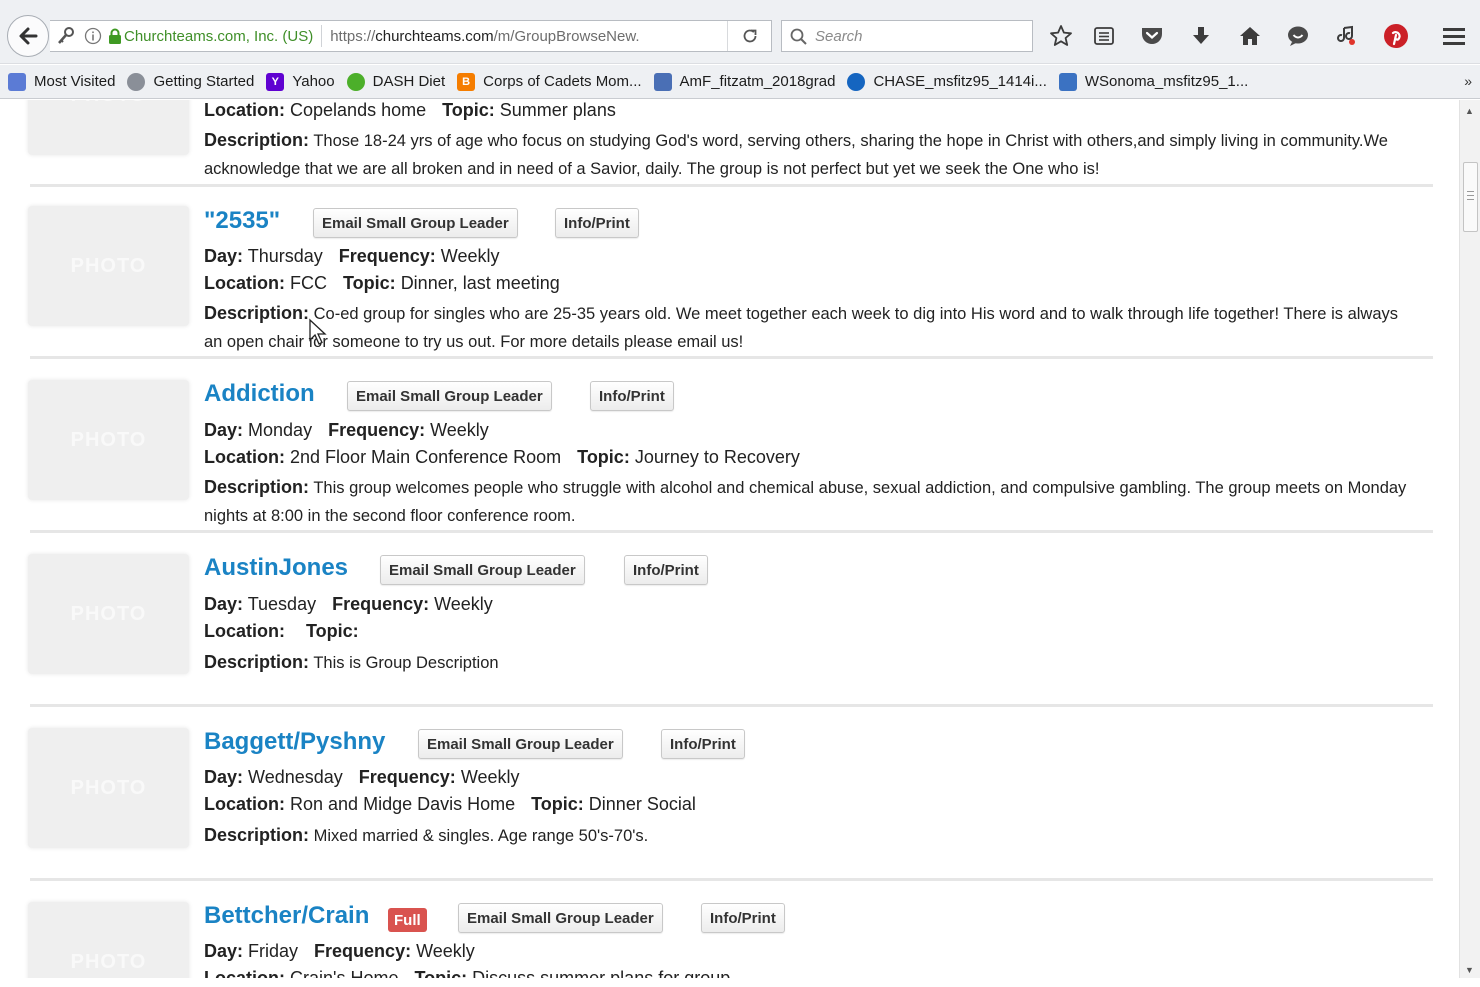 This screenshot has height=987, width=1480. I want to click on location-value: FCC, so click(309, 283).